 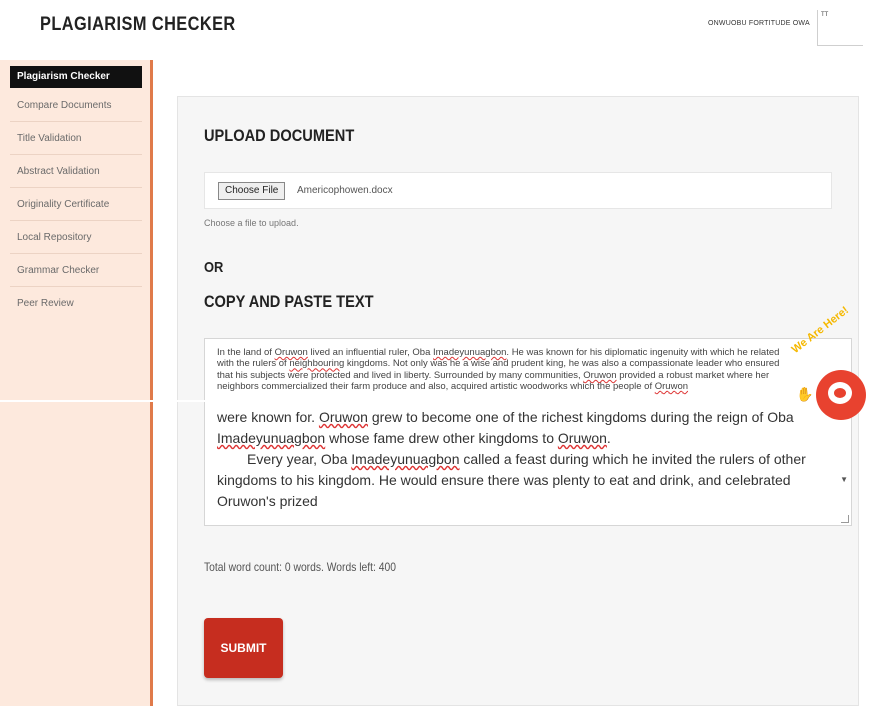 I want to click on sidebar-item-grammar-checker: Grammar Checker, so click(x=76, y=270).